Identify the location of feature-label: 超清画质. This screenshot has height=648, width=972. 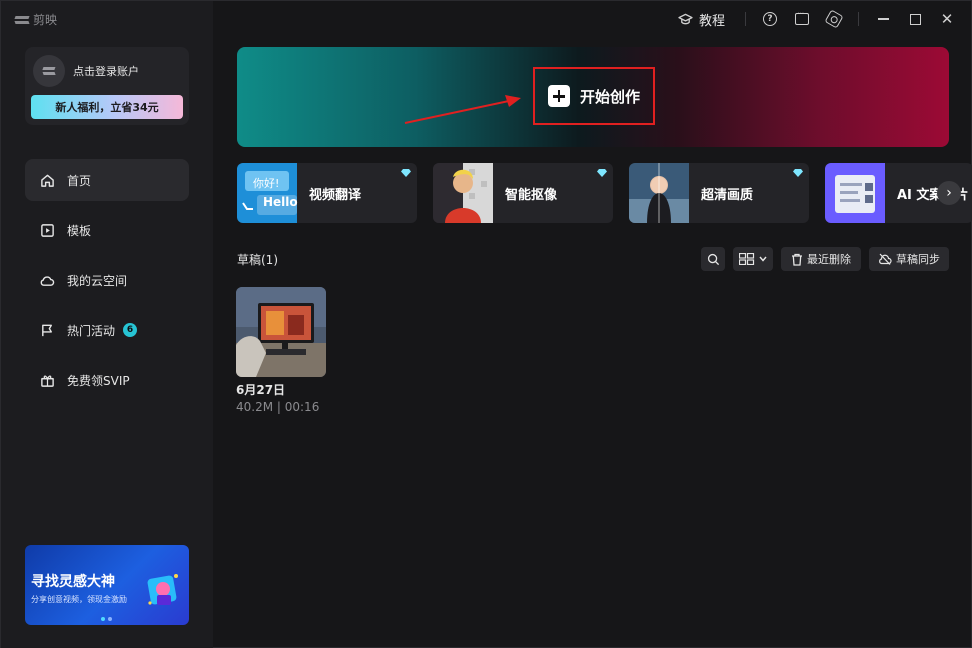
(727, 195).